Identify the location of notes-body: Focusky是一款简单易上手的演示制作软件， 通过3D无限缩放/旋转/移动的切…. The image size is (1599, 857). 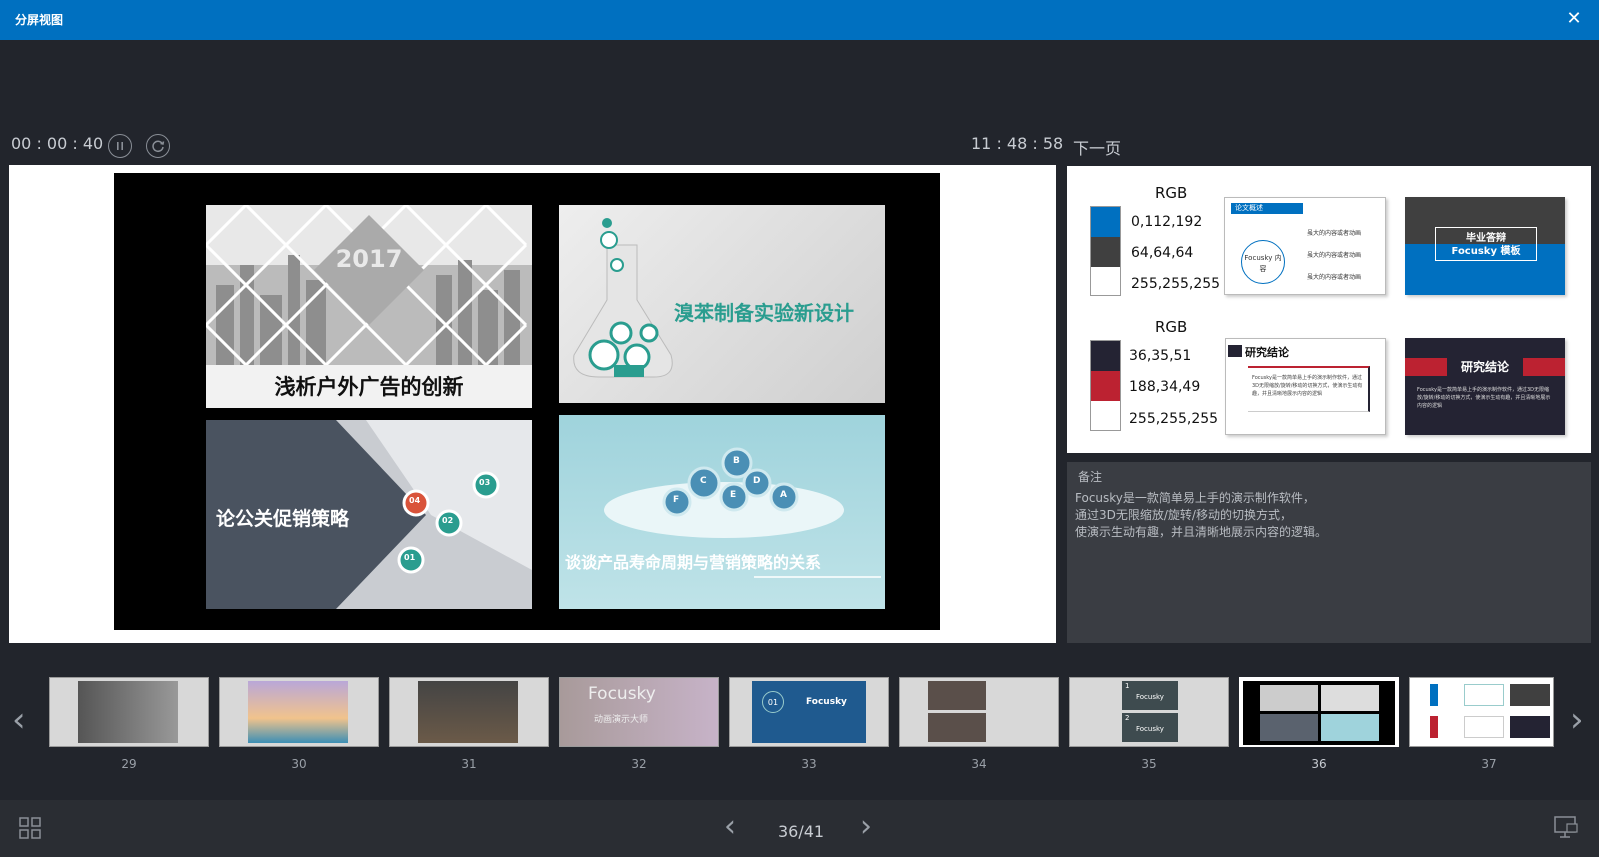
(1201, 515).